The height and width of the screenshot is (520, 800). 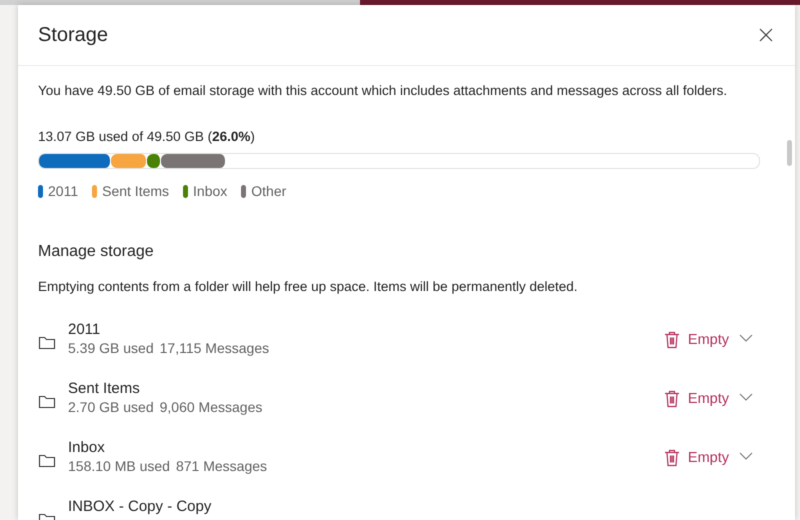 I want to click on legend-label: Other, so click(x=268, y=191).